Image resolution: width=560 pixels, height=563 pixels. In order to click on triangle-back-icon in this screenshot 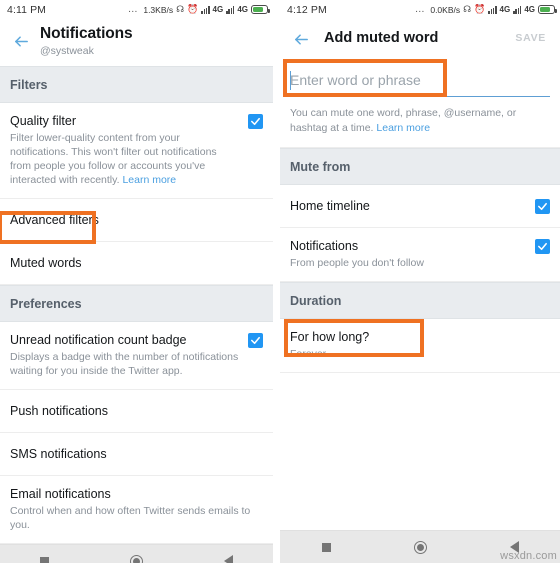, I will do `click(228, 559)`.